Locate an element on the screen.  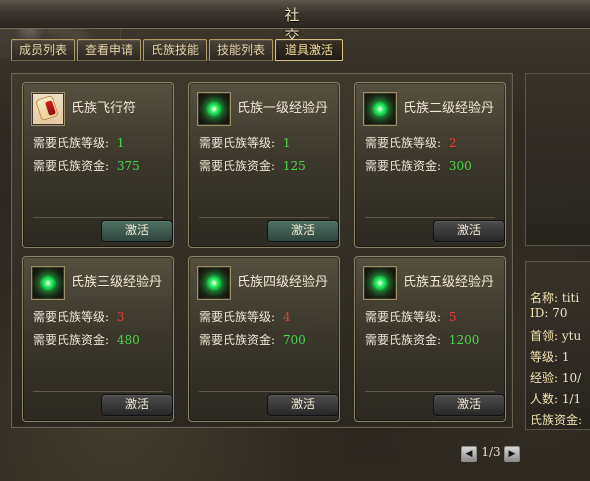
clan-members-row: 人数: 1/1 is located at coordinates (555, 398).